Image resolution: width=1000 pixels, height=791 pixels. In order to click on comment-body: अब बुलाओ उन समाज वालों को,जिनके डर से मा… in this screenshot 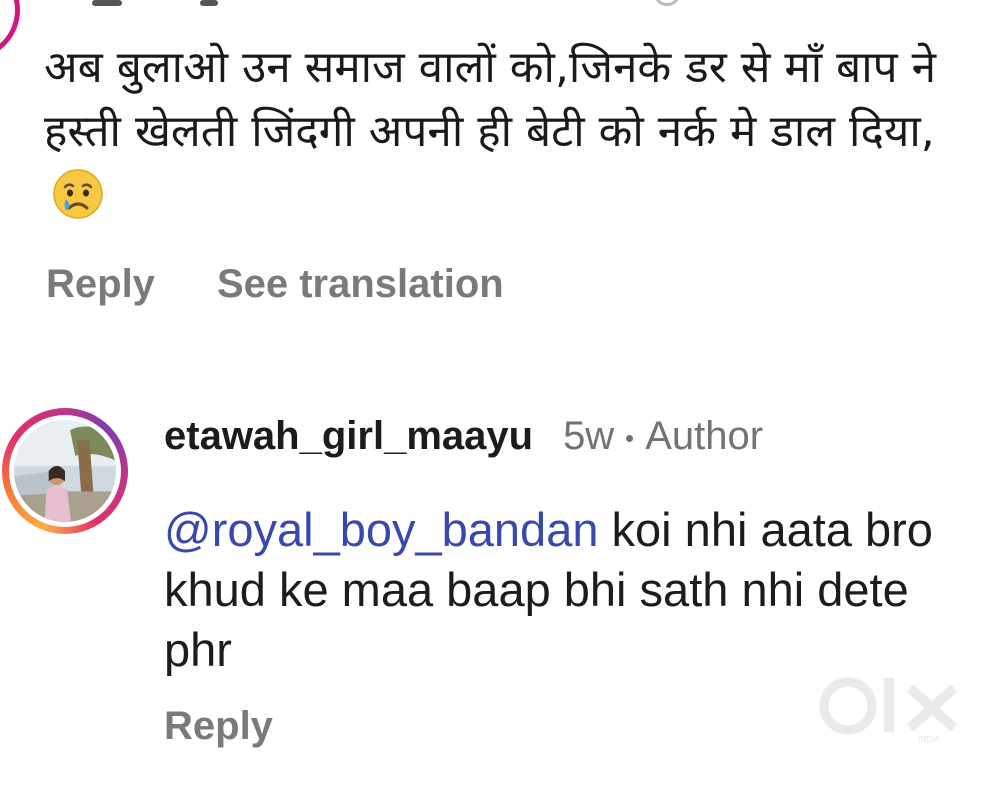, I will do `click(490, 99)`.